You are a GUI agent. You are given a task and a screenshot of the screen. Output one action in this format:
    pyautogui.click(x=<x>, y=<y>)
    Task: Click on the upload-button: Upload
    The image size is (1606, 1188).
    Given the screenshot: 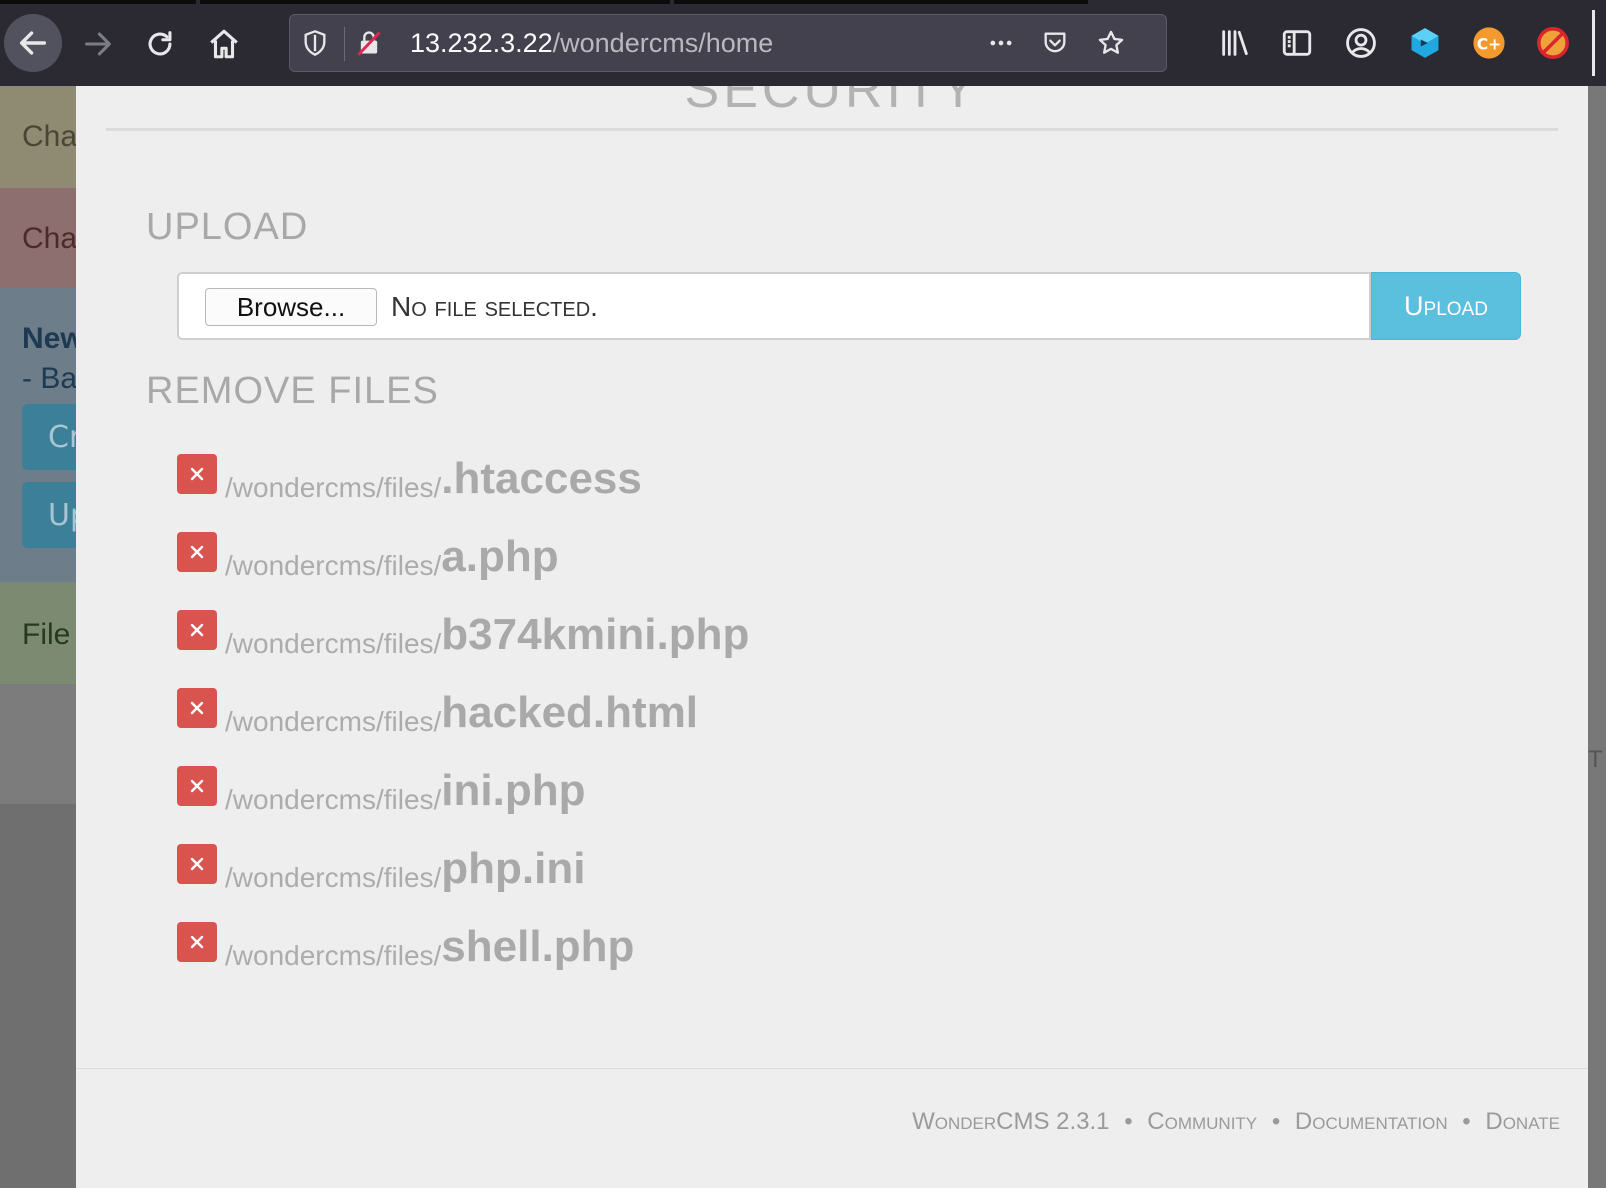 What is the action you would take?
    pyautogui.click(x=1446, y=306)
    